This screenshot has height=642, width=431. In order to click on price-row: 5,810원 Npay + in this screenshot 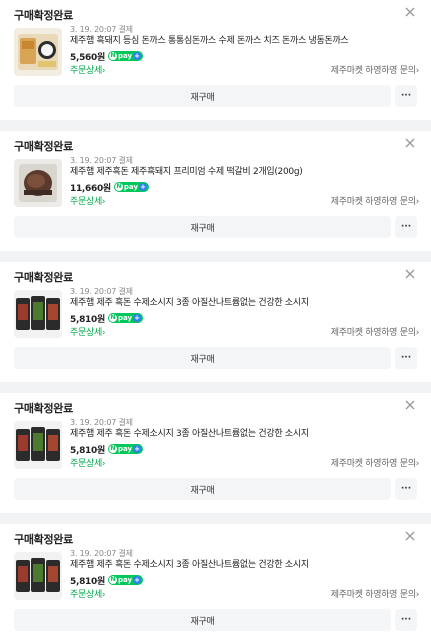, I will do `click(243, 318)`.